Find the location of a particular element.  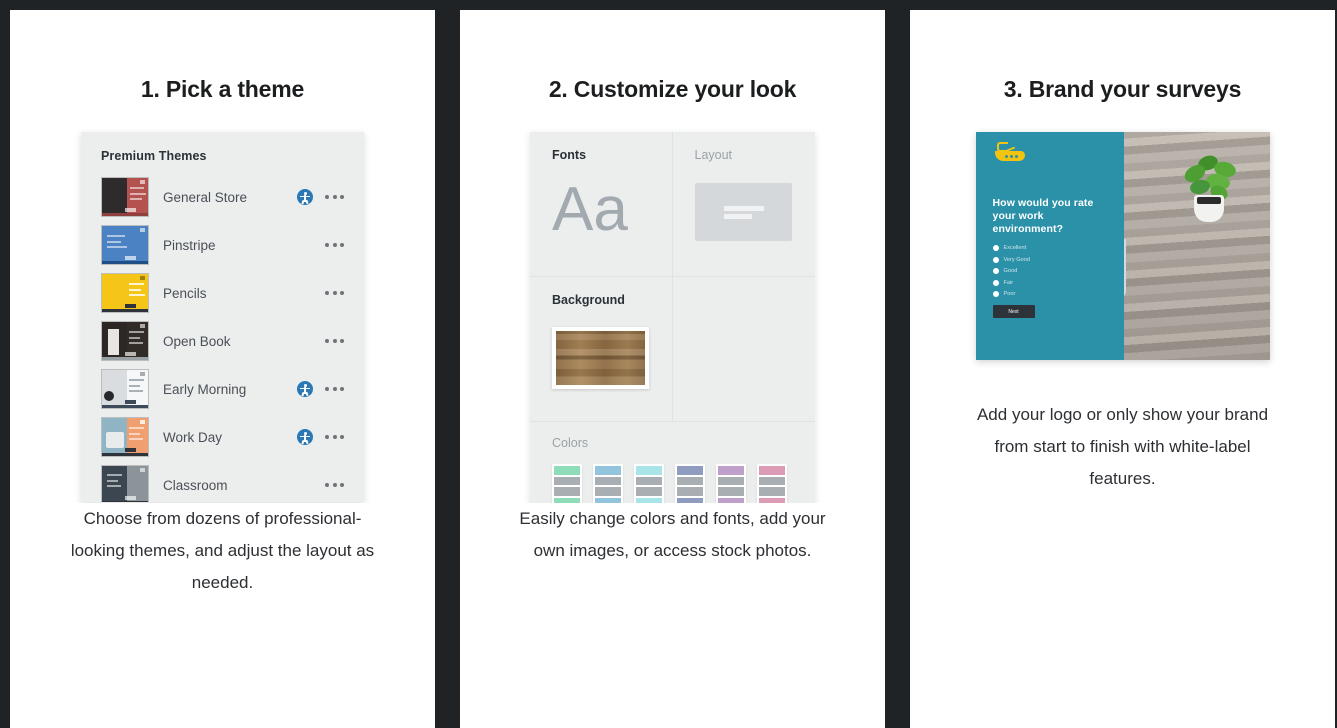

list-item: Open Book is located at coordinates (222, 341).